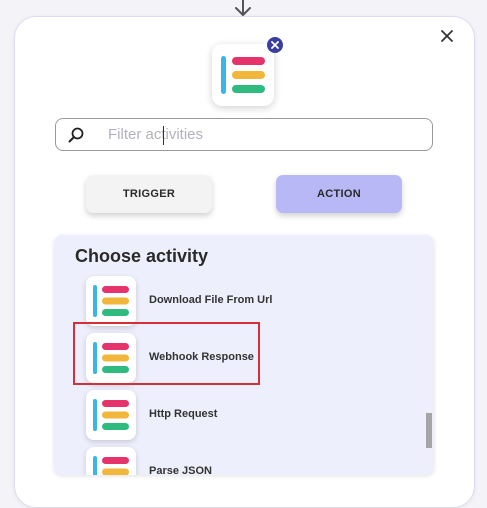  I want to click on list-item-download-file-from-url: Download File From Url, so click(236, 301).